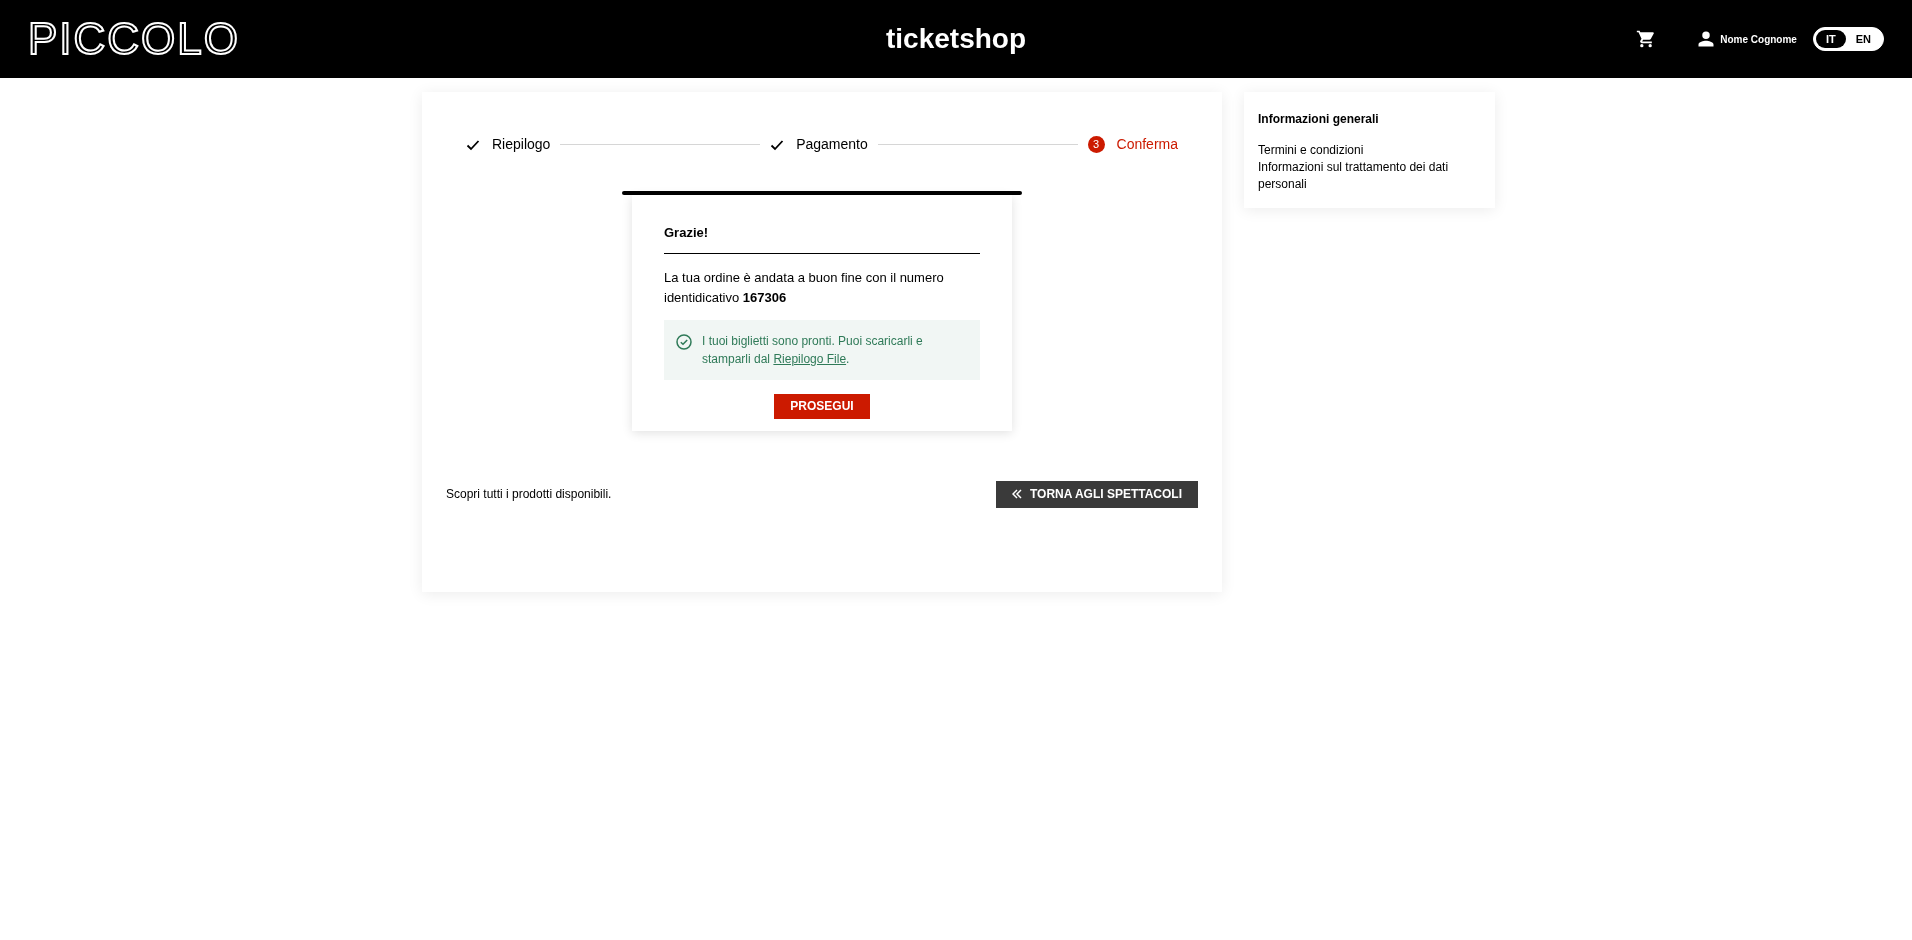 The width and height of the screenshot is (1912, 940). What do you see at coordinates (1096, 144) in the screenshot?
I see `step-number: 3` at bounding box center [1096, 144].